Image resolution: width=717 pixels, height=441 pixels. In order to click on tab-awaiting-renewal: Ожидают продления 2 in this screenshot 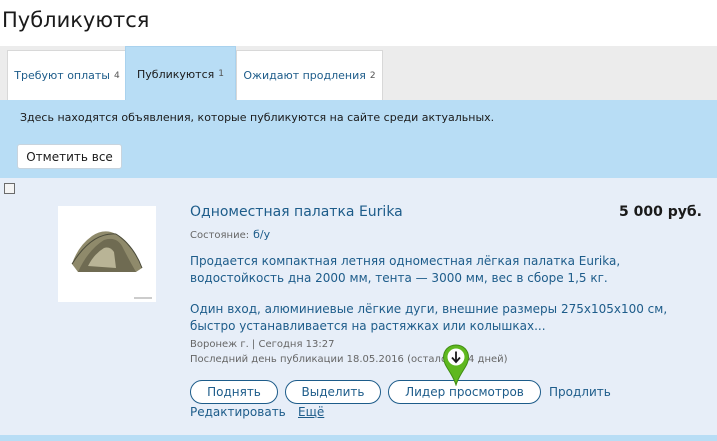, I will do `click(309, 75)`.